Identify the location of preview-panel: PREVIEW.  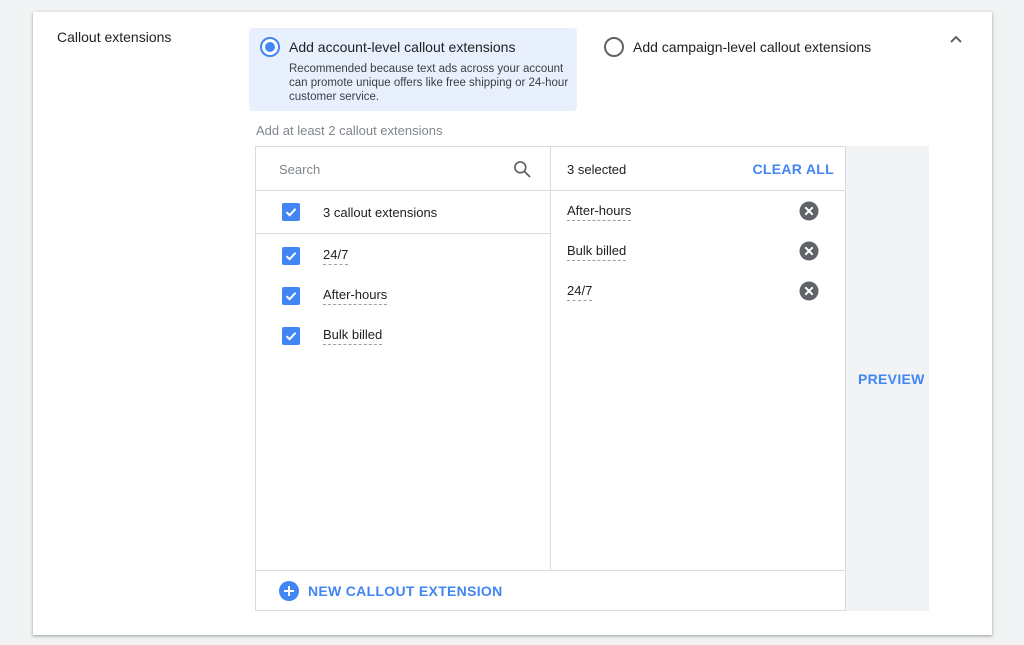
(887, 378).